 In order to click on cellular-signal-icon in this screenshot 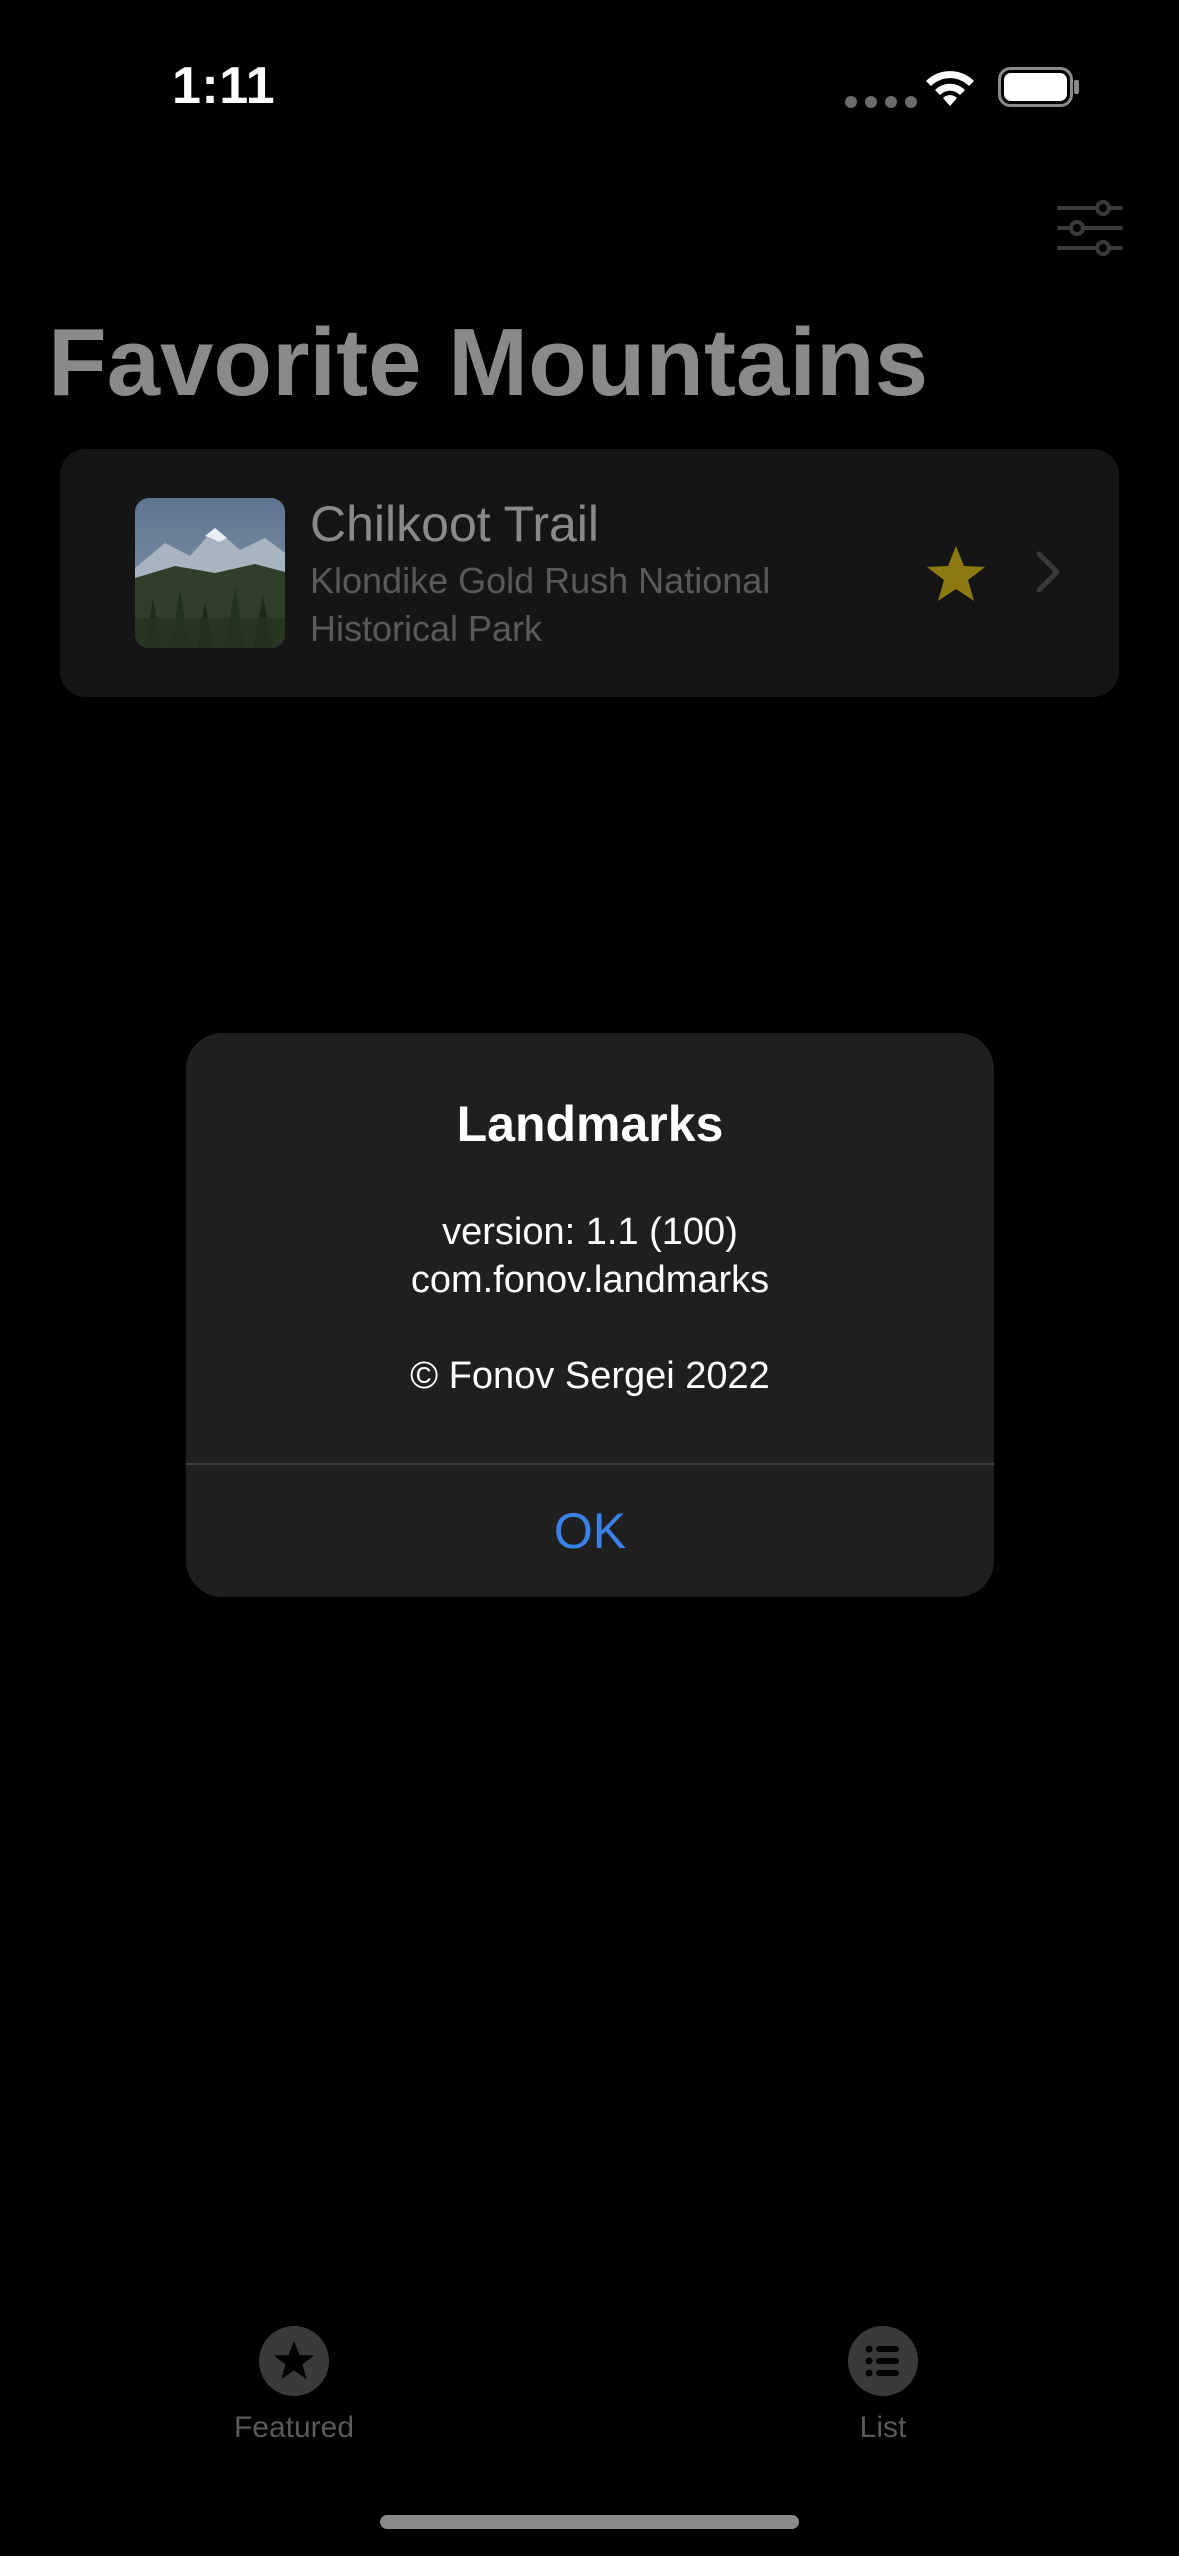, I will do `click(881, 102)`.